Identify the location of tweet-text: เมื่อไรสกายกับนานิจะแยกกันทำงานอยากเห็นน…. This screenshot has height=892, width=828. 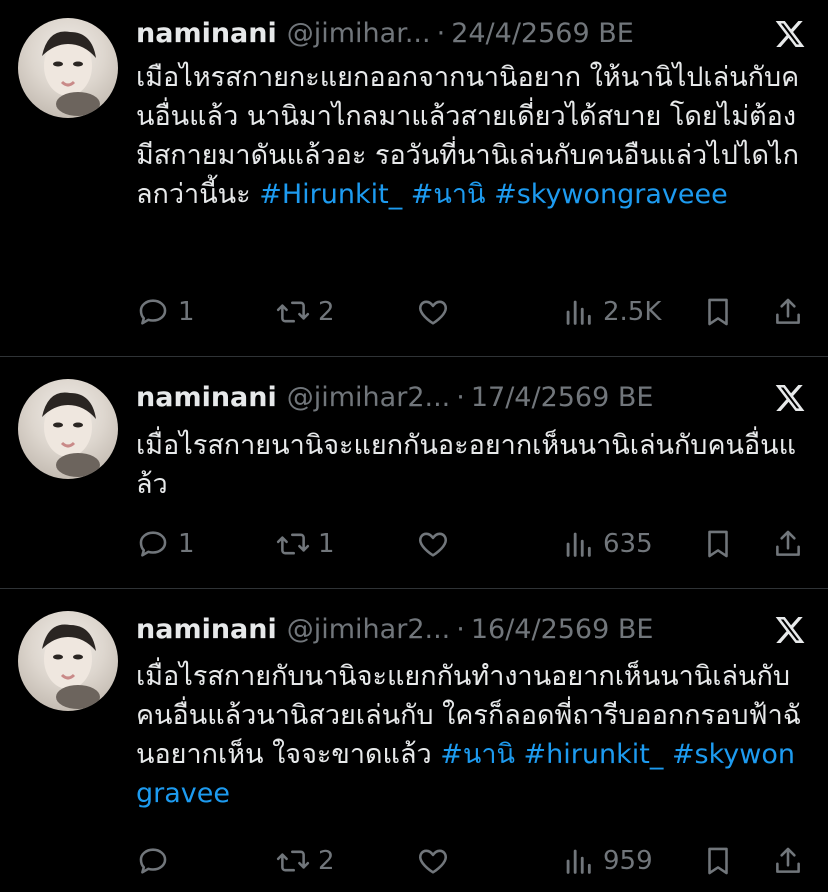
(471, 735).